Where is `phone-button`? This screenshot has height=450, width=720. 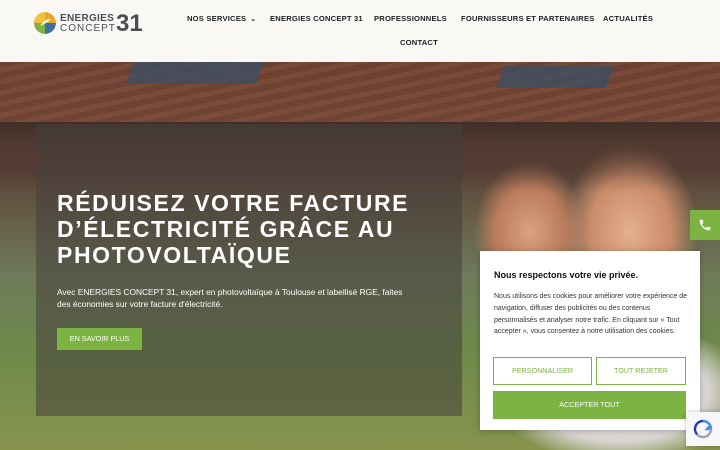
phone-button is located at coordinates (705, 225).